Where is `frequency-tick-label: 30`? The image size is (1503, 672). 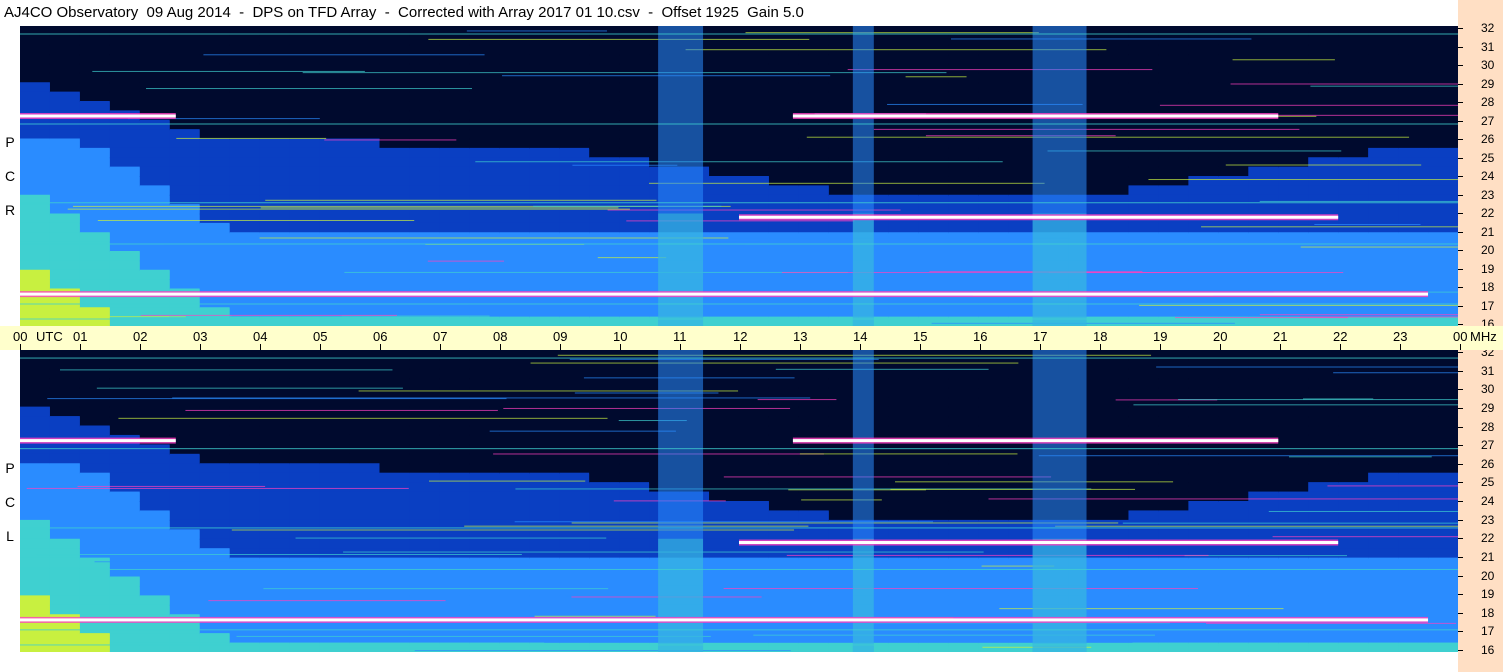 frequency-tick-label: 30 is located at coordinates (1488, 65).